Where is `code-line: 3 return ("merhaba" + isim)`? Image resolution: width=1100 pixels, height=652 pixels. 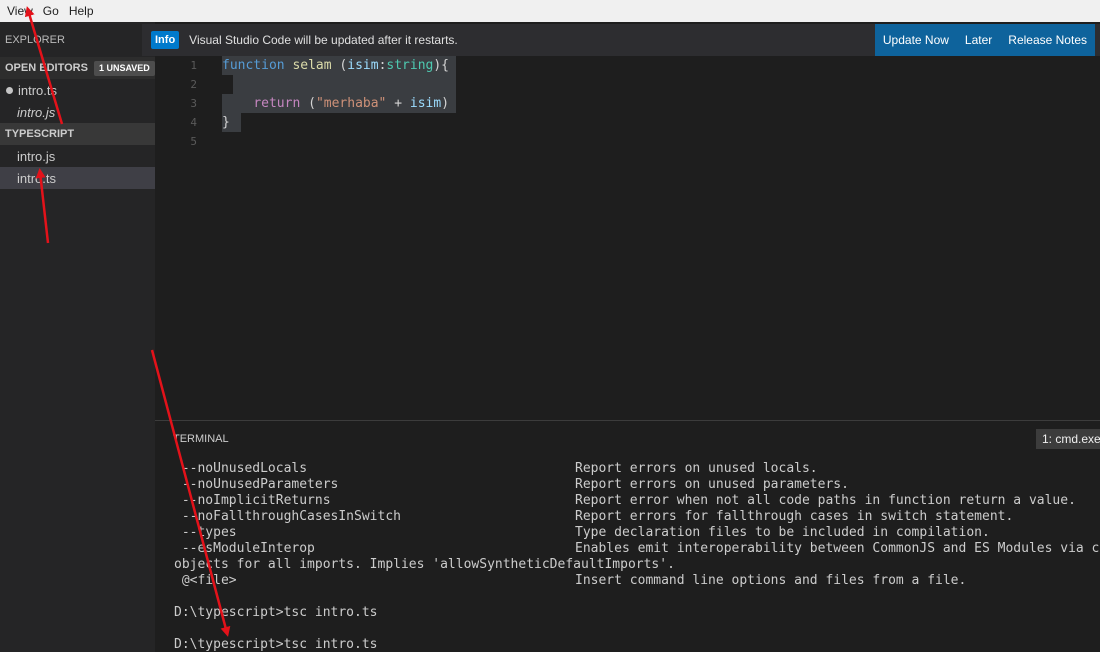
code-line: 3 return ("merhaba" + isim) is located at coordinates (627, 103).